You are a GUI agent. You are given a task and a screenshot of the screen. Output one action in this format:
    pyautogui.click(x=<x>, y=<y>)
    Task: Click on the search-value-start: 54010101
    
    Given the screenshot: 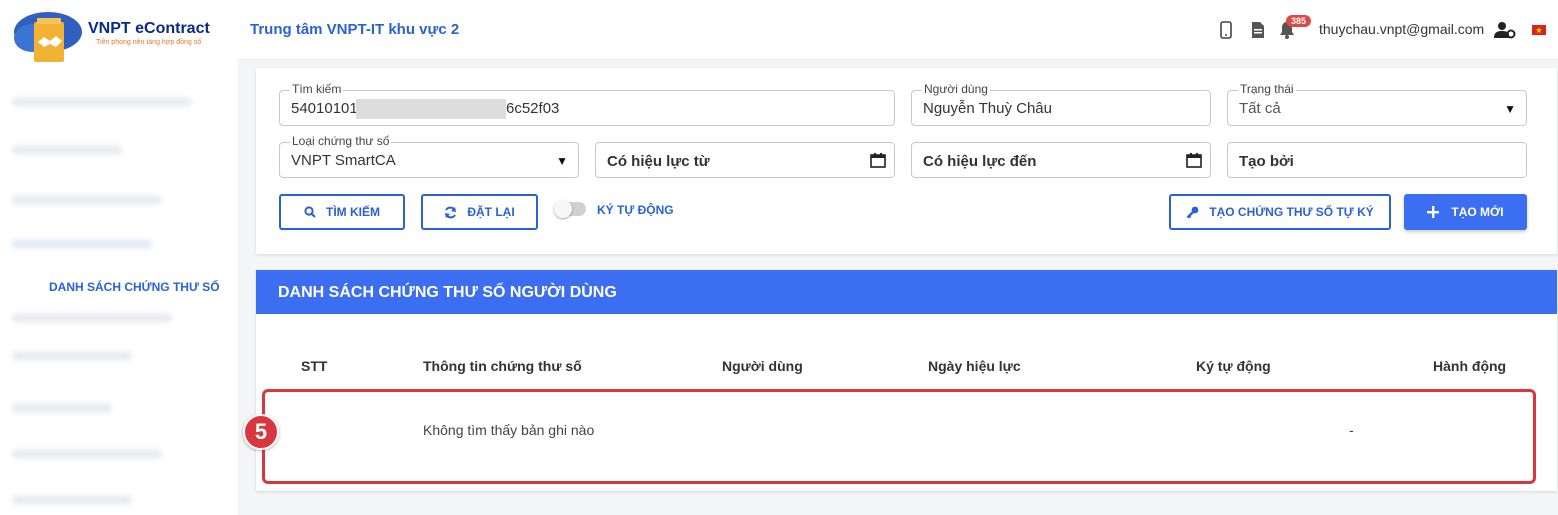 What is the action you would take?
    pyautogui.click(x=324, y=108)
    